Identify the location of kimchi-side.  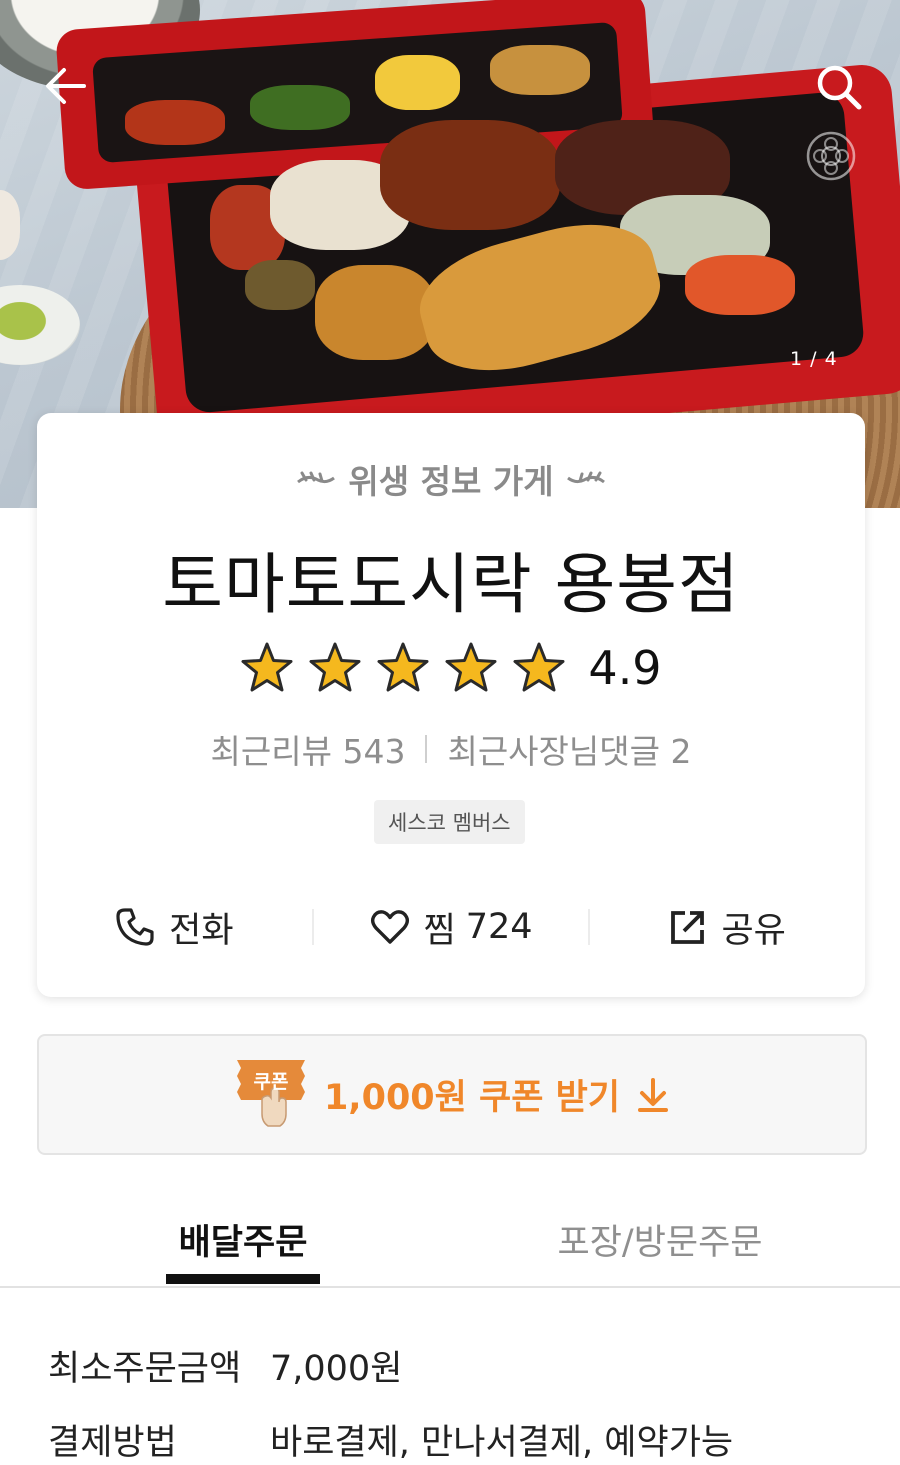
(175, 122).